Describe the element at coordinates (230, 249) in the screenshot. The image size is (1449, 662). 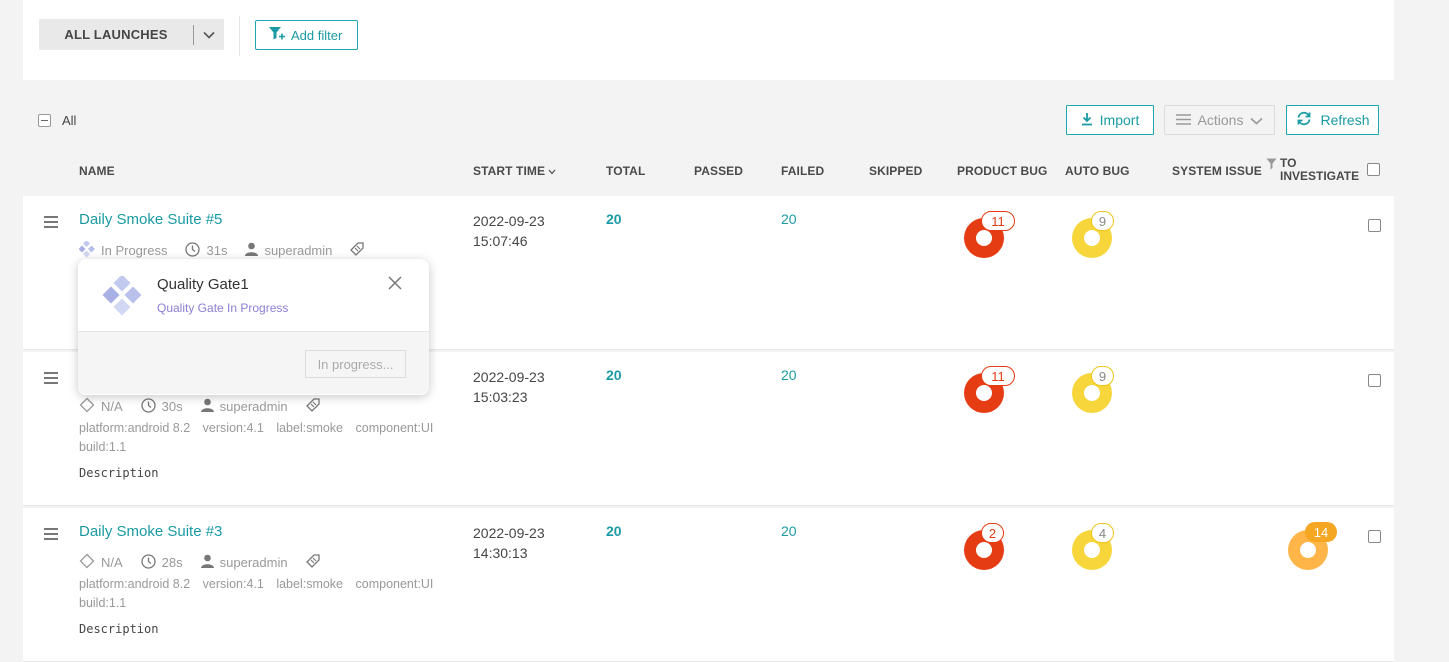
I see `launch-meta: In Progress 31s superadmin` at that location.